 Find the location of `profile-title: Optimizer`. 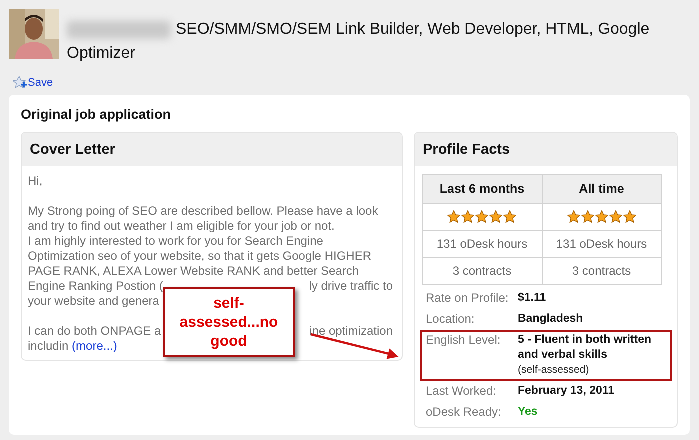

profile-title: Optimizer is located at coordinates (101, 54).